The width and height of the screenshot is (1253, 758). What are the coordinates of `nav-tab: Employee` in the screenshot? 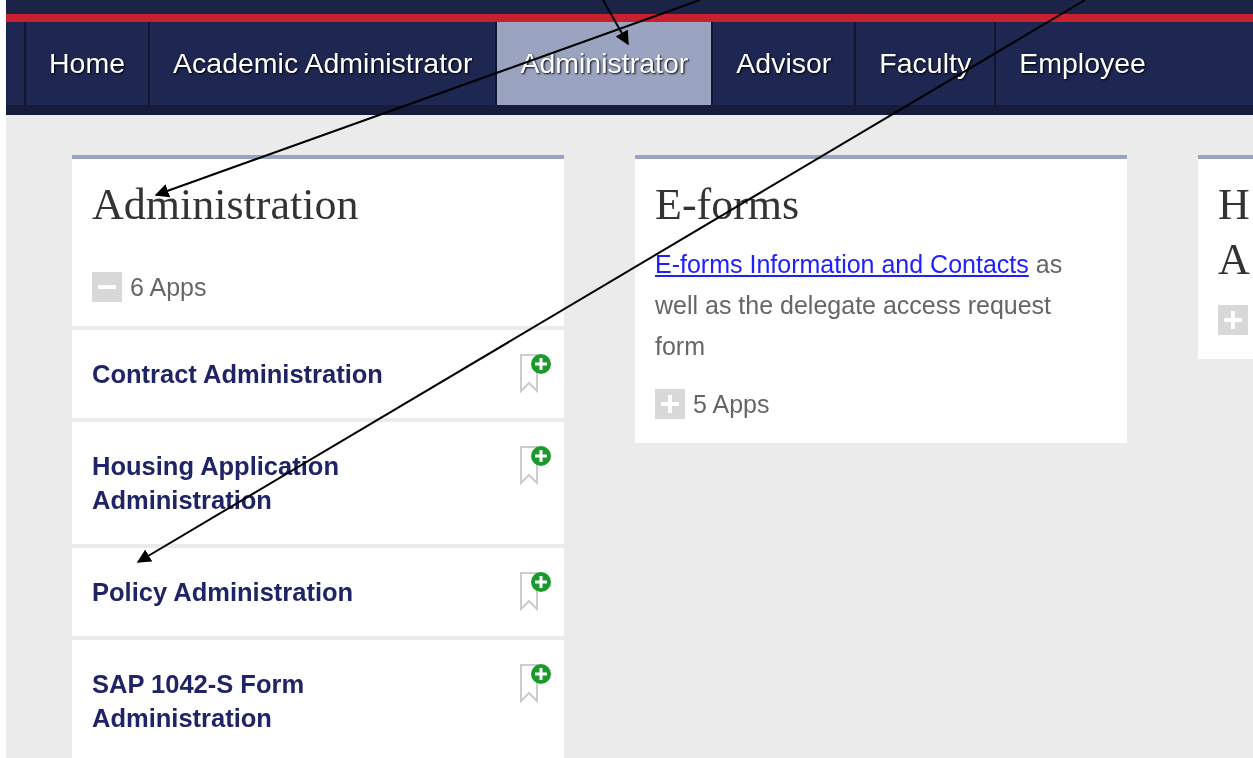 It's located at (1081, 63).